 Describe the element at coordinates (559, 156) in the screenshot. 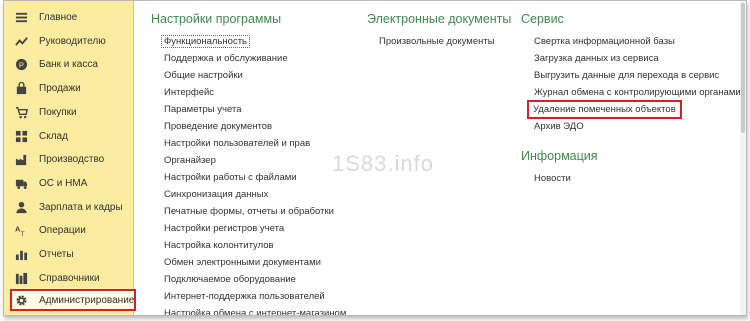

I see `info-section-title: Информация` at that location.